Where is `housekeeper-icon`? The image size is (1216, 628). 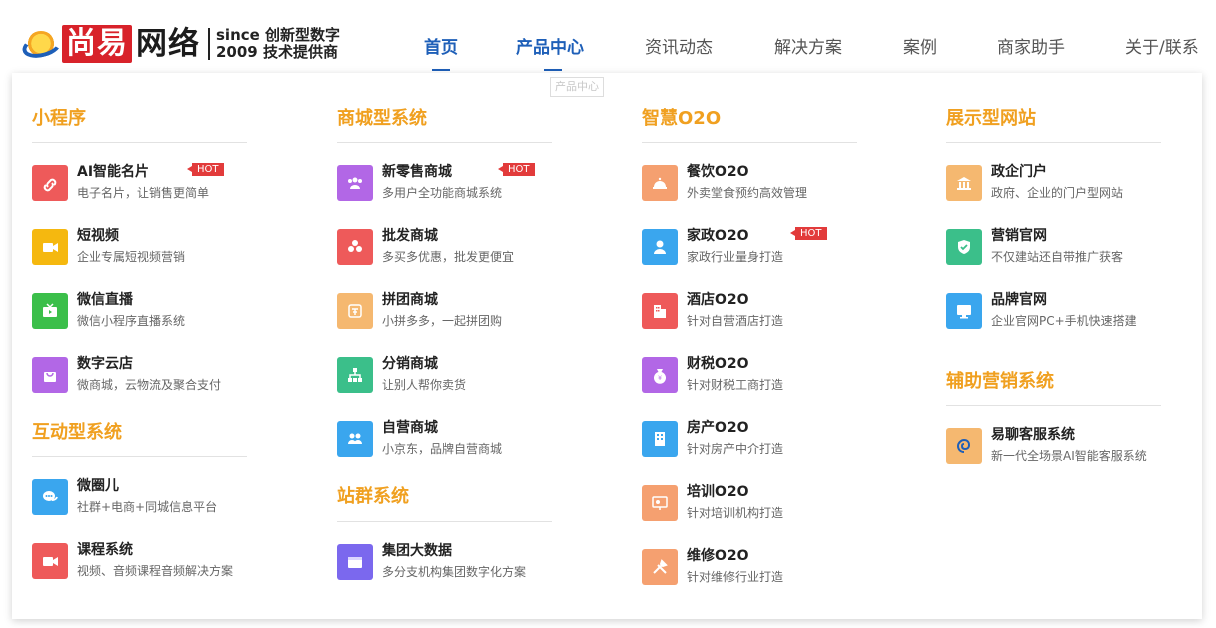 housekeeper-icon is located at coordinates (660, 247).